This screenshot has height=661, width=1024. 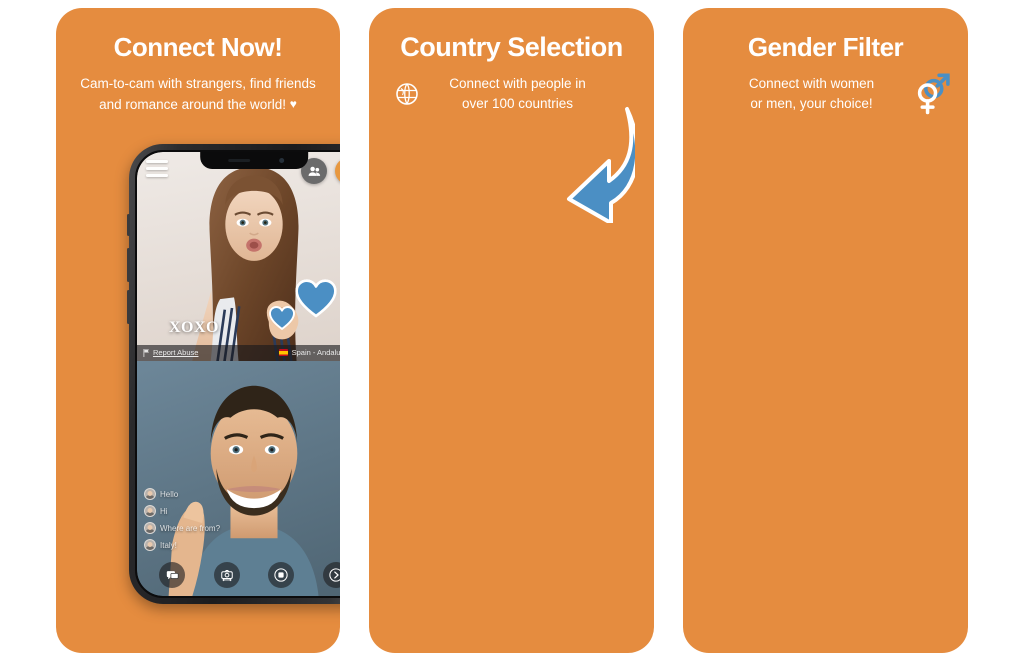 I want to click on video-controls-bar, so click(x=238, y=575).